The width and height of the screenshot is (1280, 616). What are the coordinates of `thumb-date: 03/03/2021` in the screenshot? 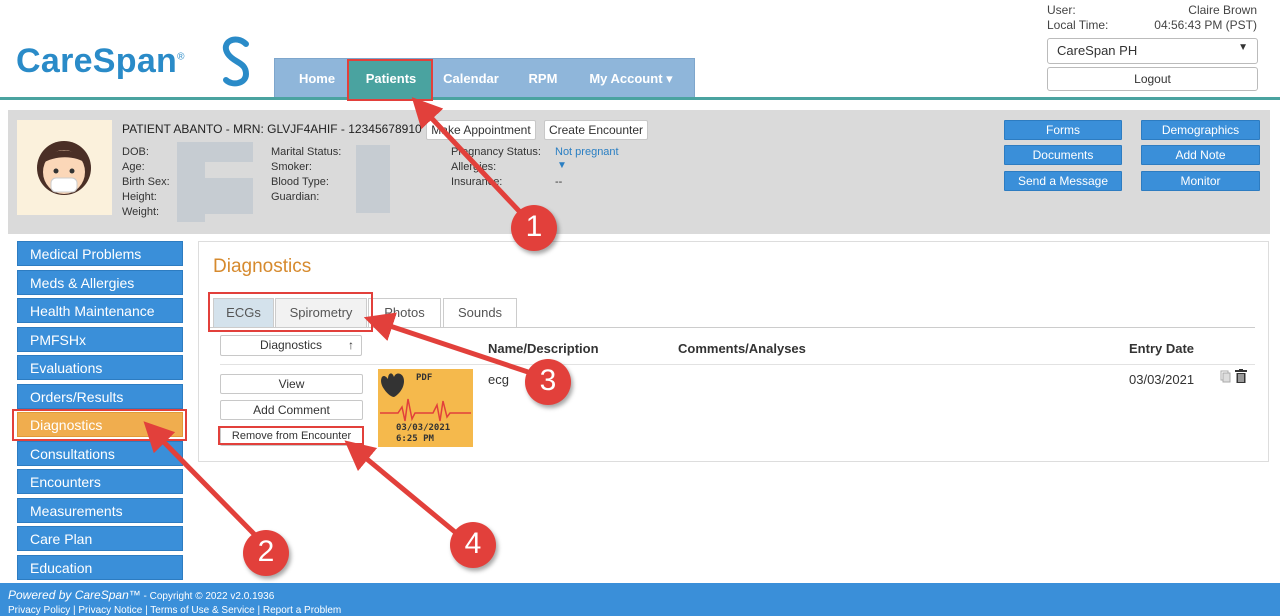 It's located at (423, 428).